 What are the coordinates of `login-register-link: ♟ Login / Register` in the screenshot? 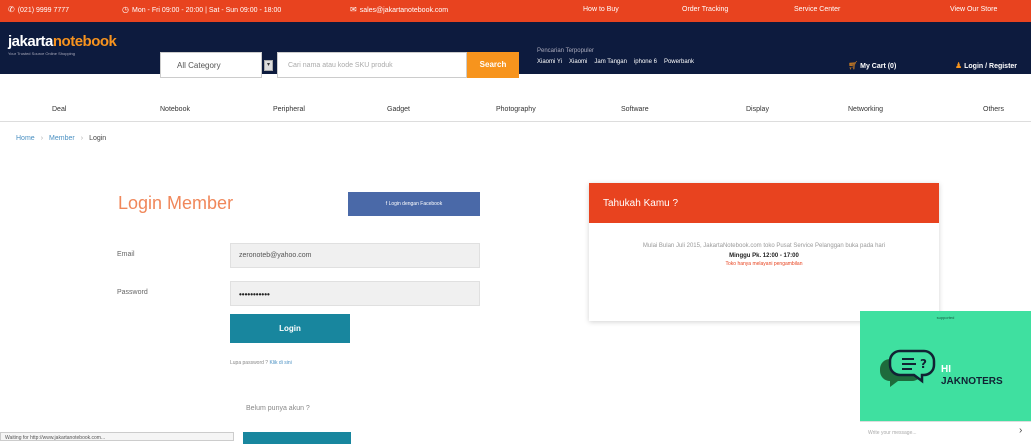 It's located at (986, 65).